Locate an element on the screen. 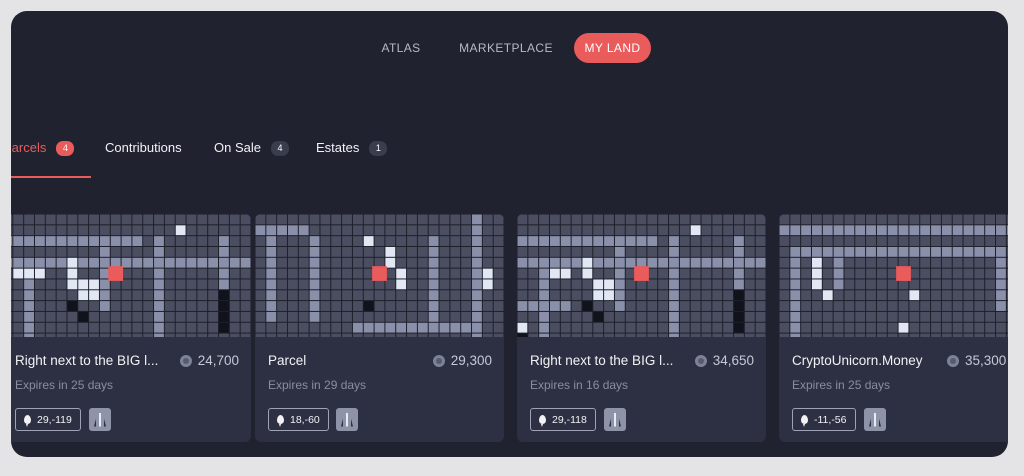 This screenshot has height=476, width=1024. coordinates-value: -11,-56 is located at coordinates (830, 419).